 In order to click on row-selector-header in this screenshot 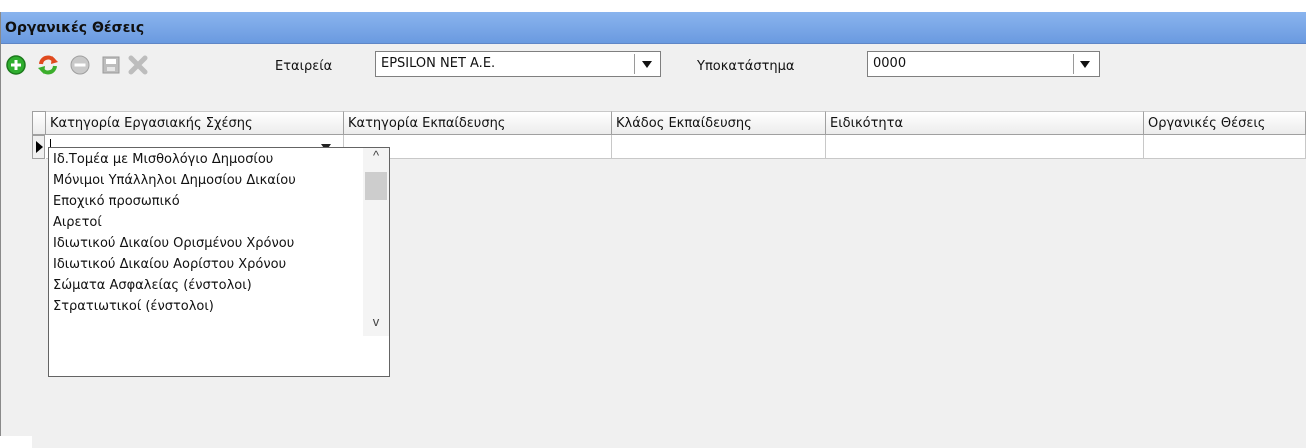, I will do `click(39, 123)`.